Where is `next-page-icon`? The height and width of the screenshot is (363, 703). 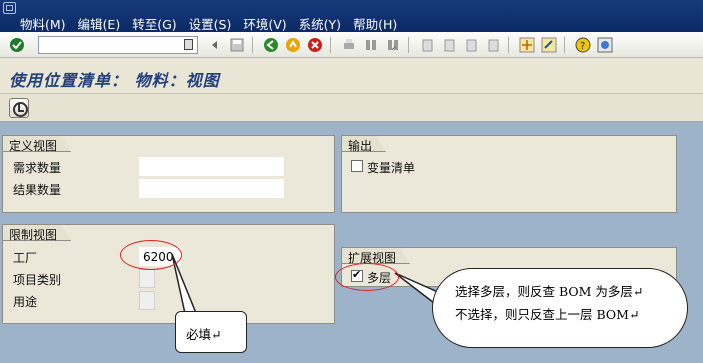
next-page-icon is located at coordinates (471, 45).